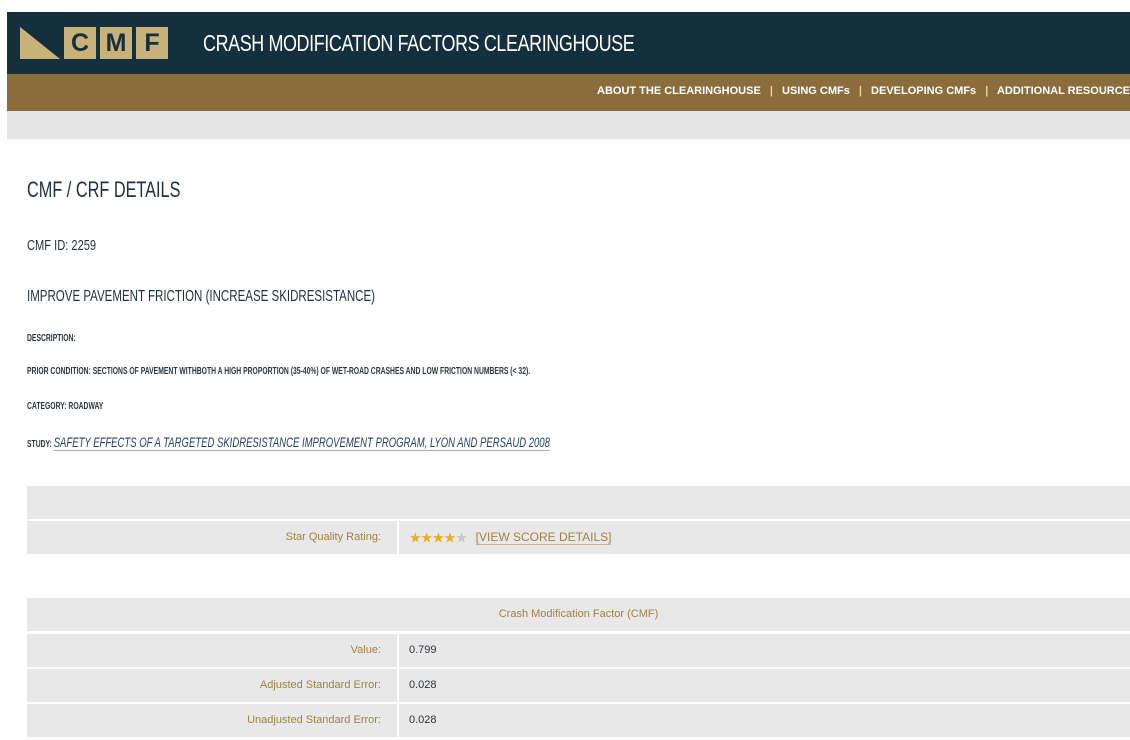 The width and height of the screenshot is (1130, 740). Describe the element at coordinates (65, 406) in the screenshot. I see `category: CATEGORY: ROADWAY` at that location.